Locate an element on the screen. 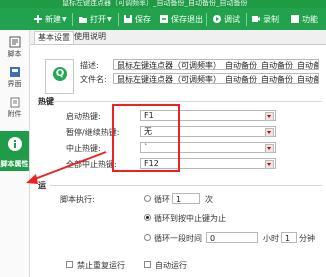 The width and height of the screenshot is (326, 277). start-hotkey-label: 启动热键: is located at coordinates (83, 116).